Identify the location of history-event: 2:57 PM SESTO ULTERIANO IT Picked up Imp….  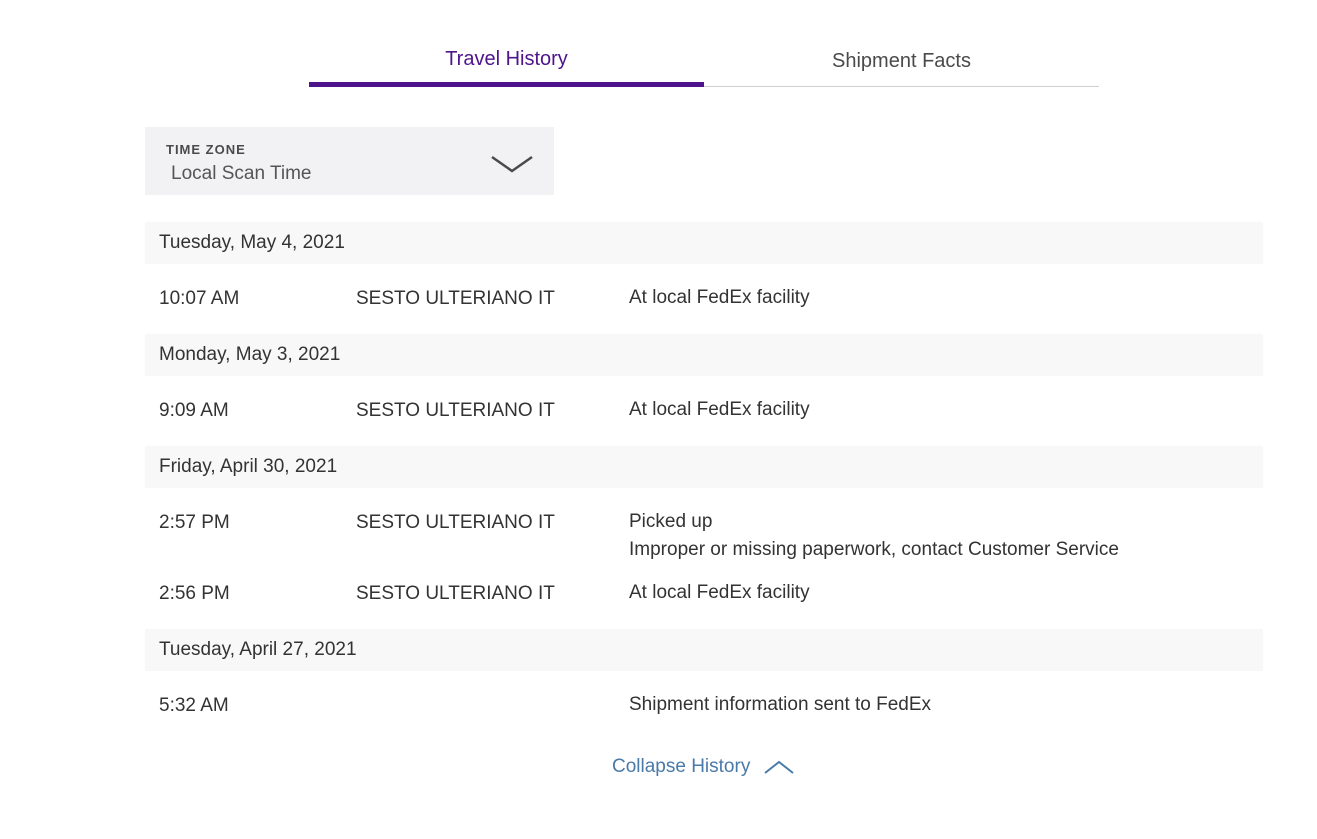
(704, 524).